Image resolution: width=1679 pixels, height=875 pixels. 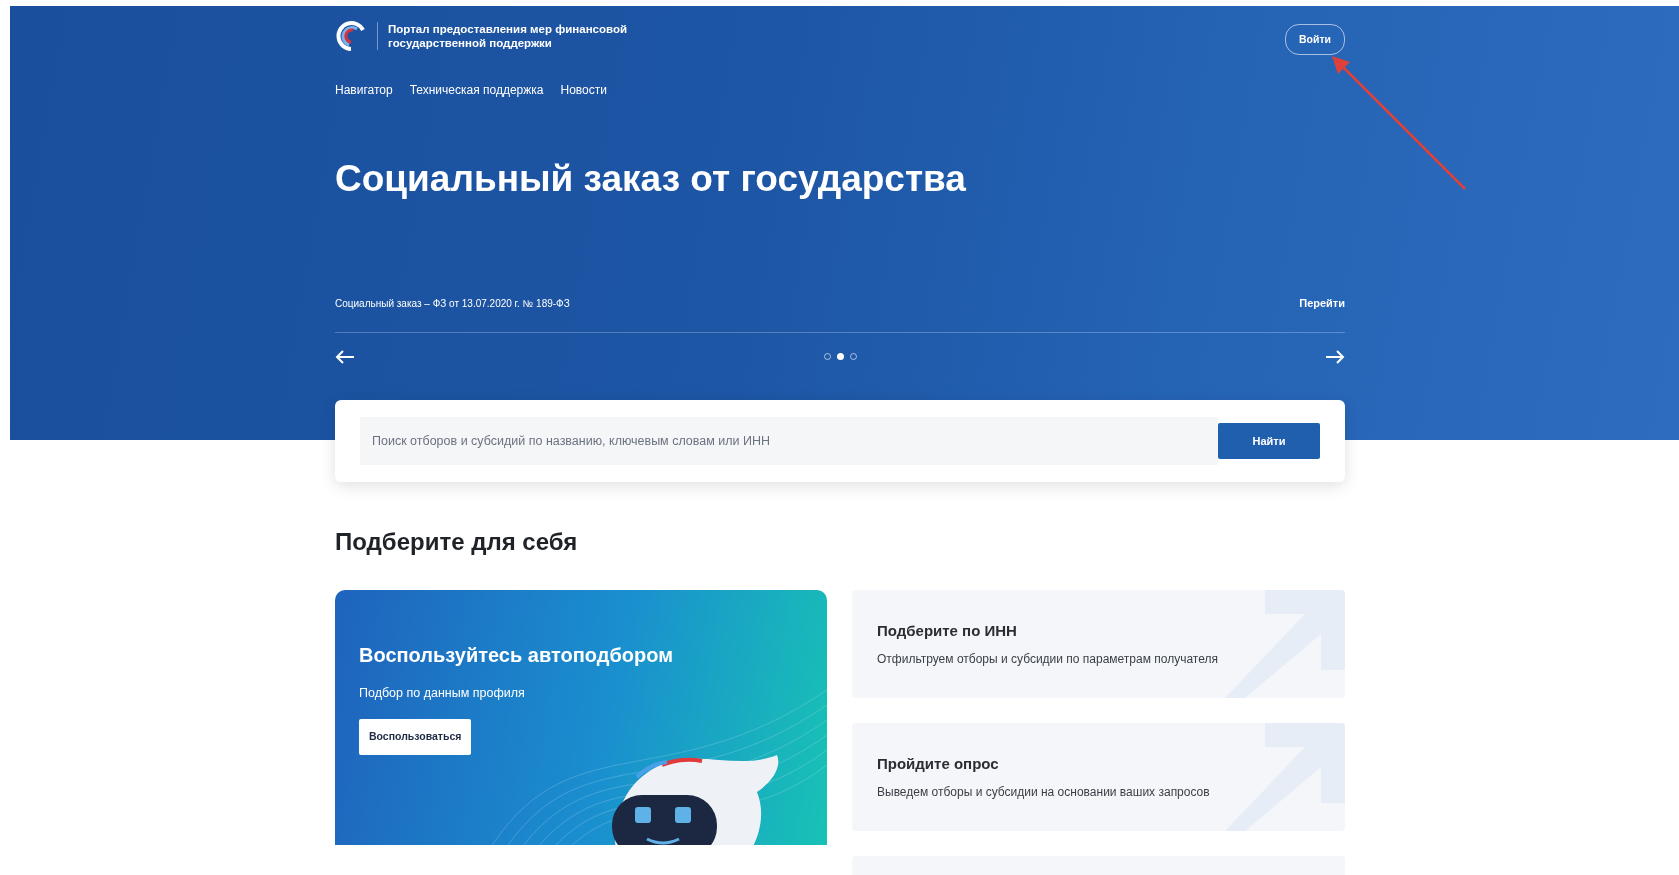 What do you see at coordinates (1048, 659) in the screenshot?
I see `option-description: Отфильтруем отборы и субсидии по параметрам получателя` at bounding box center [1048, 659].